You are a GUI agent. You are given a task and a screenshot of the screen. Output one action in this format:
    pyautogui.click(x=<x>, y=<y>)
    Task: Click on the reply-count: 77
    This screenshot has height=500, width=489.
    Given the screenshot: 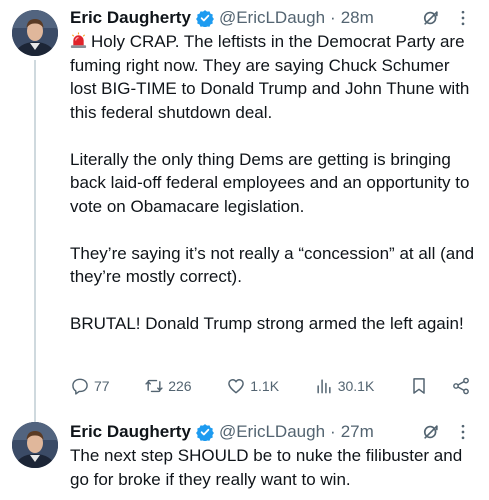 What is the action you would take?
    pyautogui.click(x=102, y=386)
    